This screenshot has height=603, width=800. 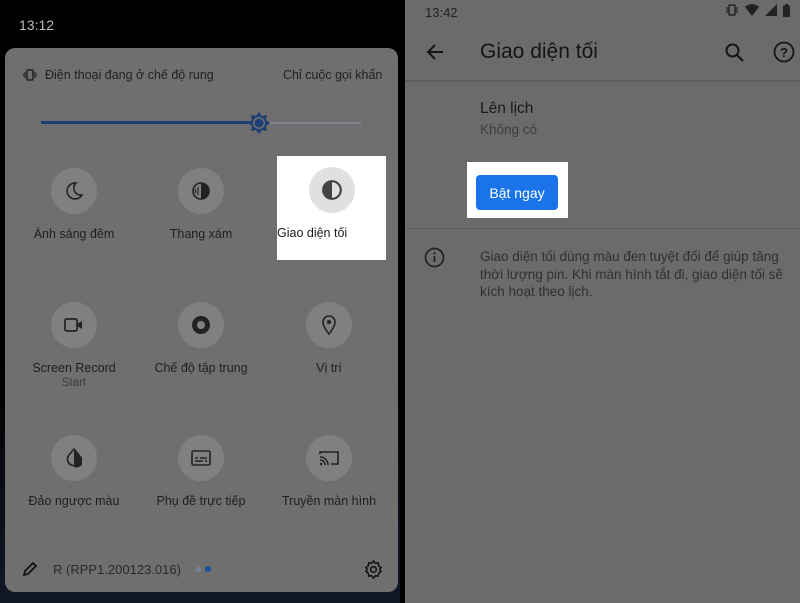 I want to click on tile-dark-theme: Giao diện tối, so click(x=331, y=208).